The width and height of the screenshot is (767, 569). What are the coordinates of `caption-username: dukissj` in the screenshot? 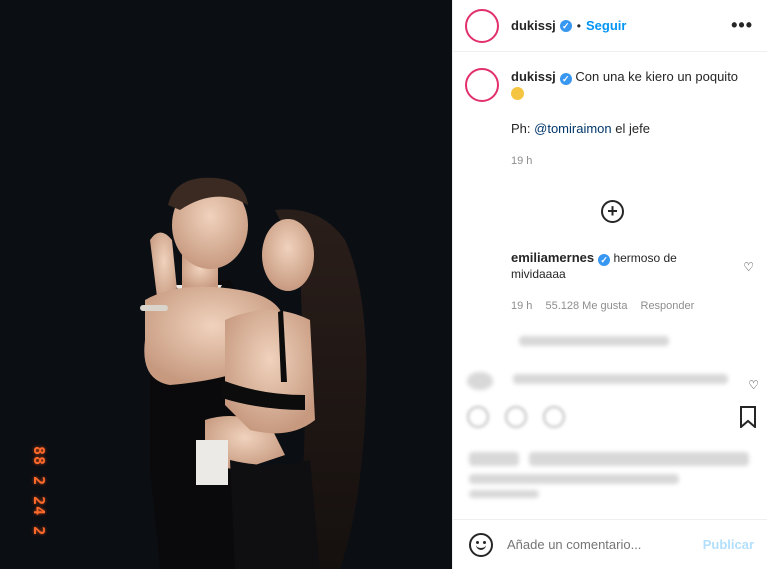 It's located at (533, 76).